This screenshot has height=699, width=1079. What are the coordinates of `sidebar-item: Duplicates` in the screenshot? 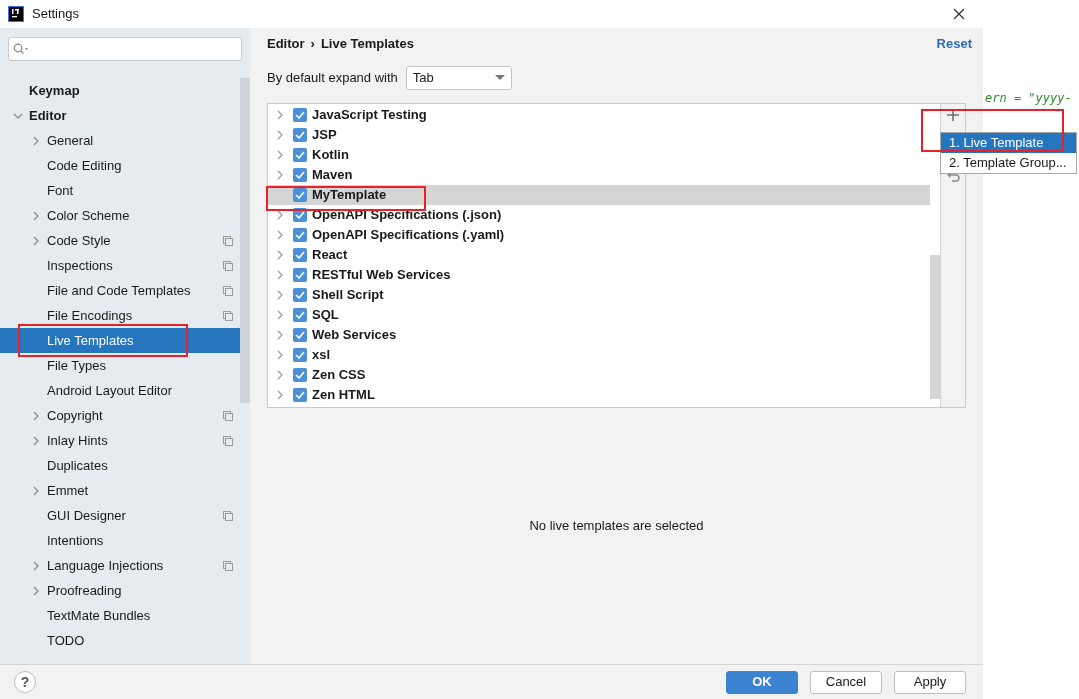 It's located at (120, 465).